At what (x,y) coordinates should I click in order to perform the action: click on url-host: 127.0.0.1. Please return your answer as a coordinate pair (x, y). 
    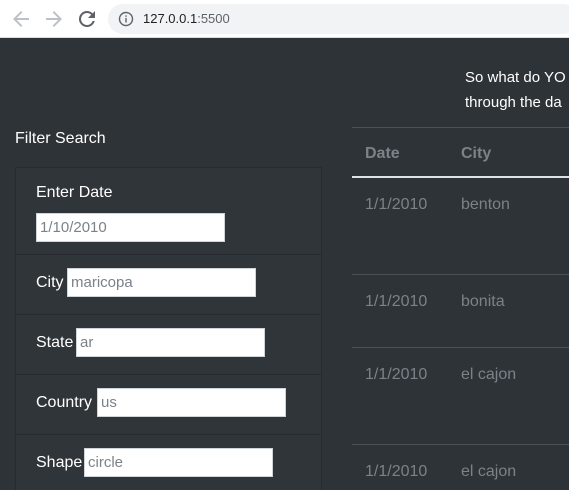
    Looking at the image, I should click on (170, 18).